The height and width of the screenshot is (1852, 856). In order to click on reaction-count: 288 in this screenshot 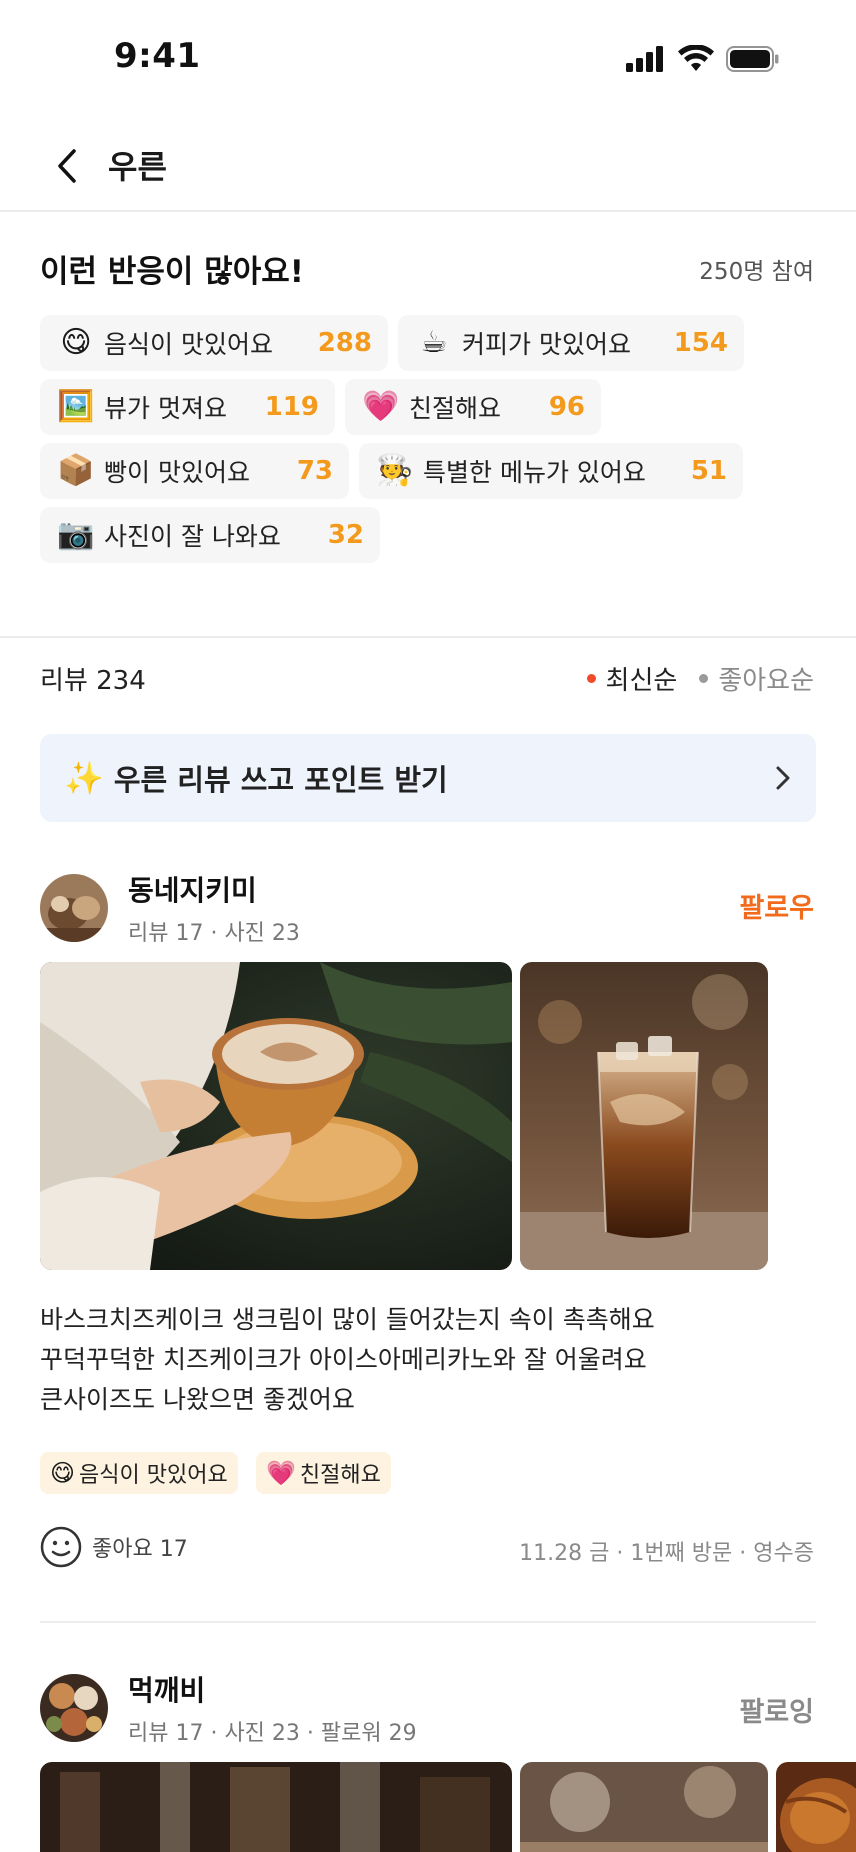, I will do `click(344, 343)`.